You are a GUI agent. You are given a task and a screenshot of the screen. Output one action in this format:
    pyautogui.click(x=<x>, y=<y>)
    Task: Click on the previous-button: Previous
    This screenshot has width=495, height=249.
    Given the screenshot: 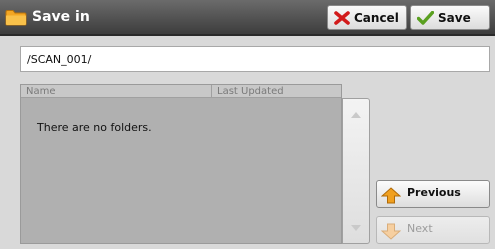 What is the action you would take?
    pyautogui.click(x=433, y=194)
    